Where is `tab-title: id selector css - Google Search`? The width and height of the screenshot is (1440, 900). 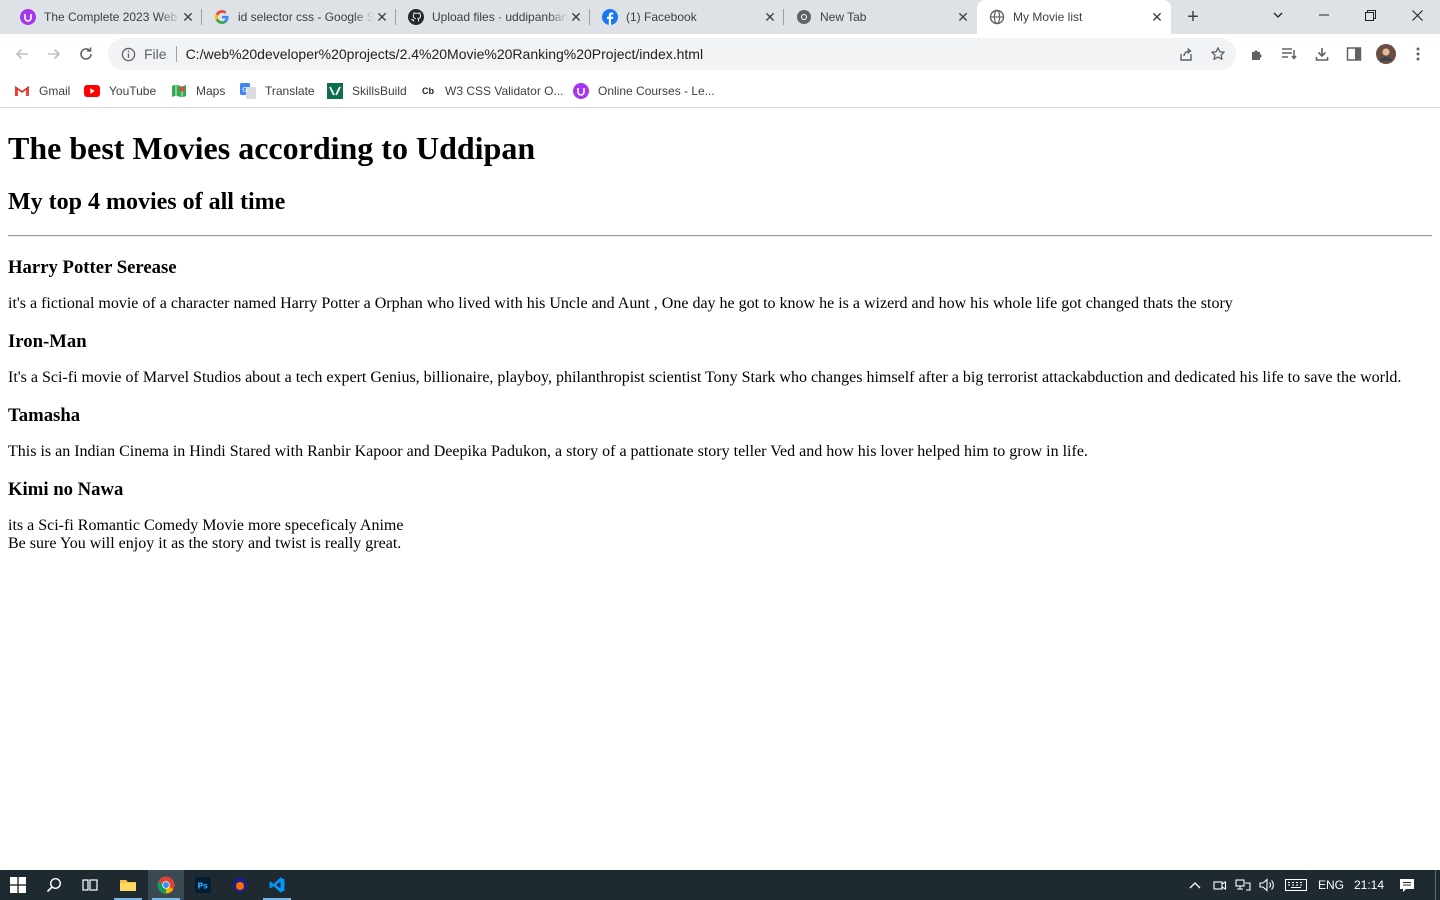 tab-title: id selector css - Google Search is located at coordinates (306, 17).